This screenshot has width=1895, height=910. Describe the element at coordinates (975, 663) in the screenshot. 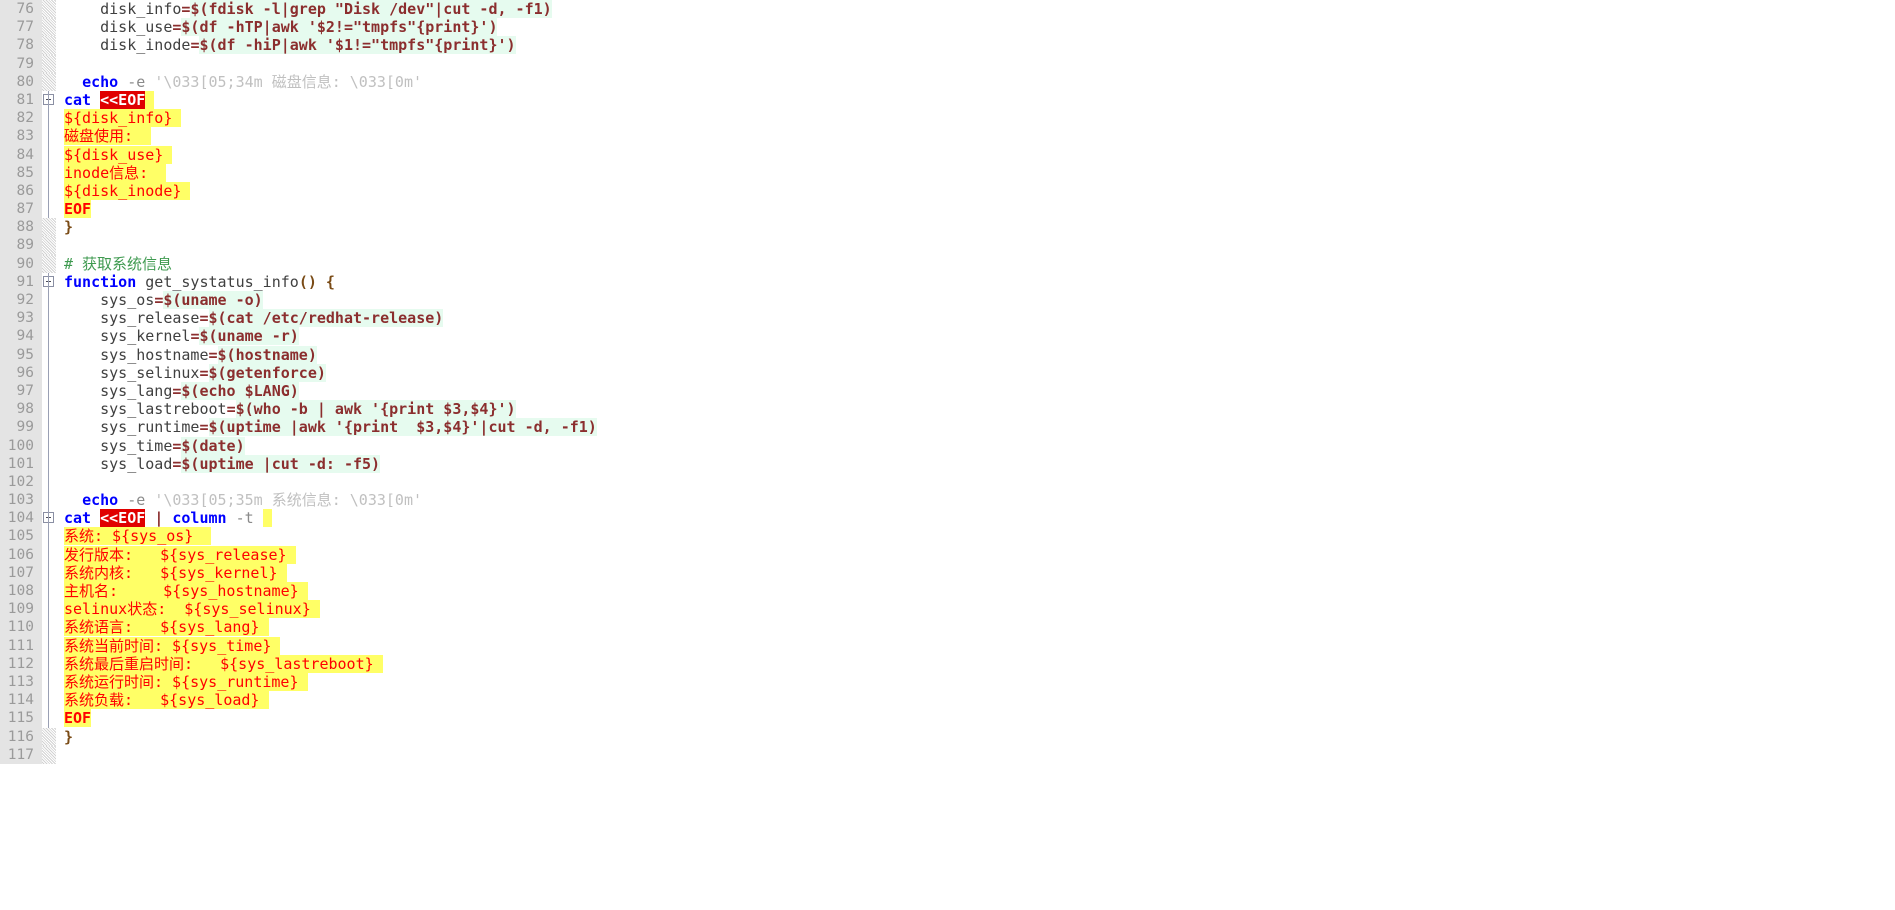

I see `code-line-text: 系统最后重启时间: ${sys_lastreboot}` at that location.